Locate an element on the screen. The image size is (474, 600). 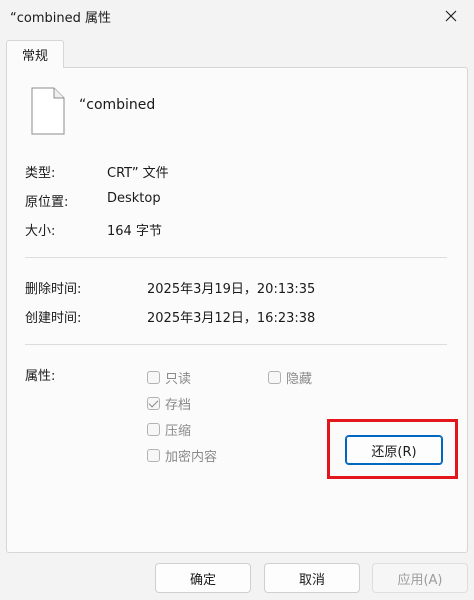
tab-general: 常规 is located at coordinates (35, 54).